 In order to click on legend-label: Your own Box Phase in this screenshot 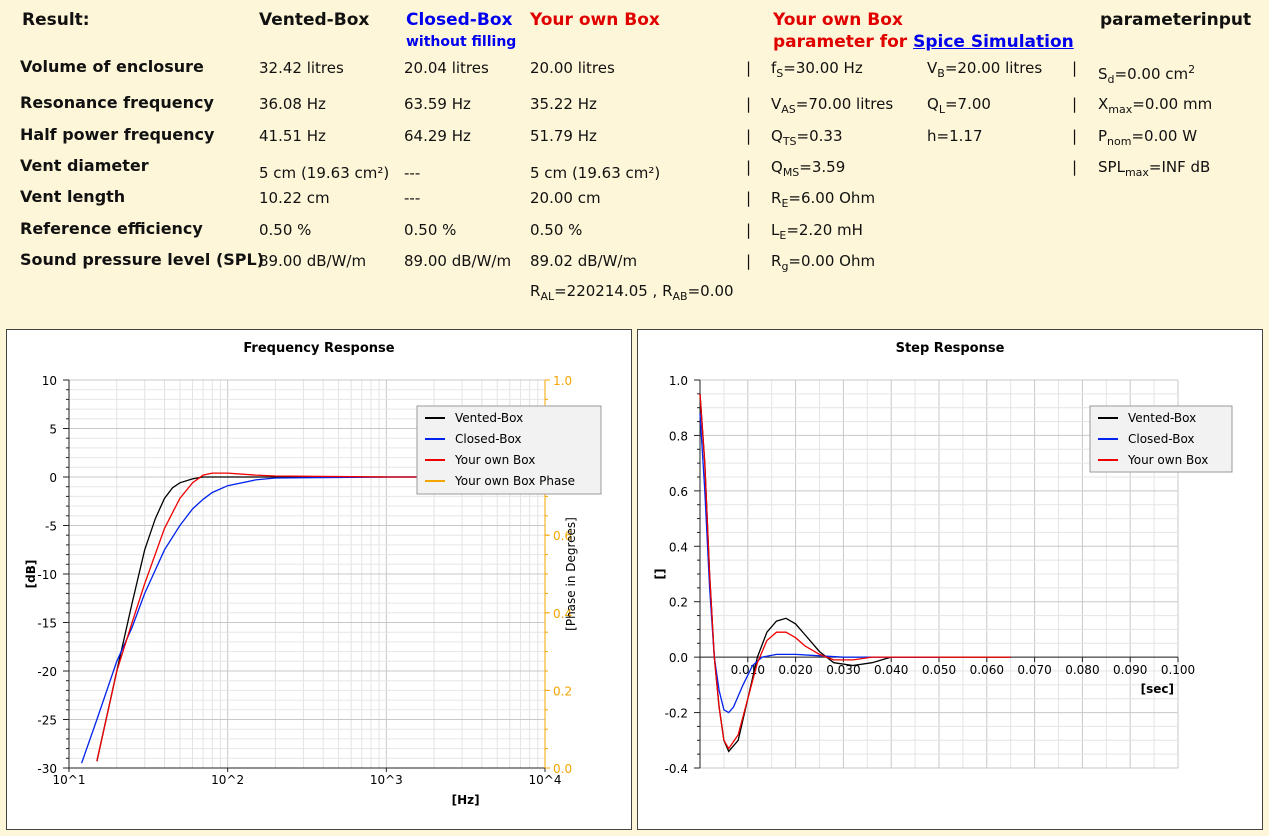, I will do `click(514, 481)`.